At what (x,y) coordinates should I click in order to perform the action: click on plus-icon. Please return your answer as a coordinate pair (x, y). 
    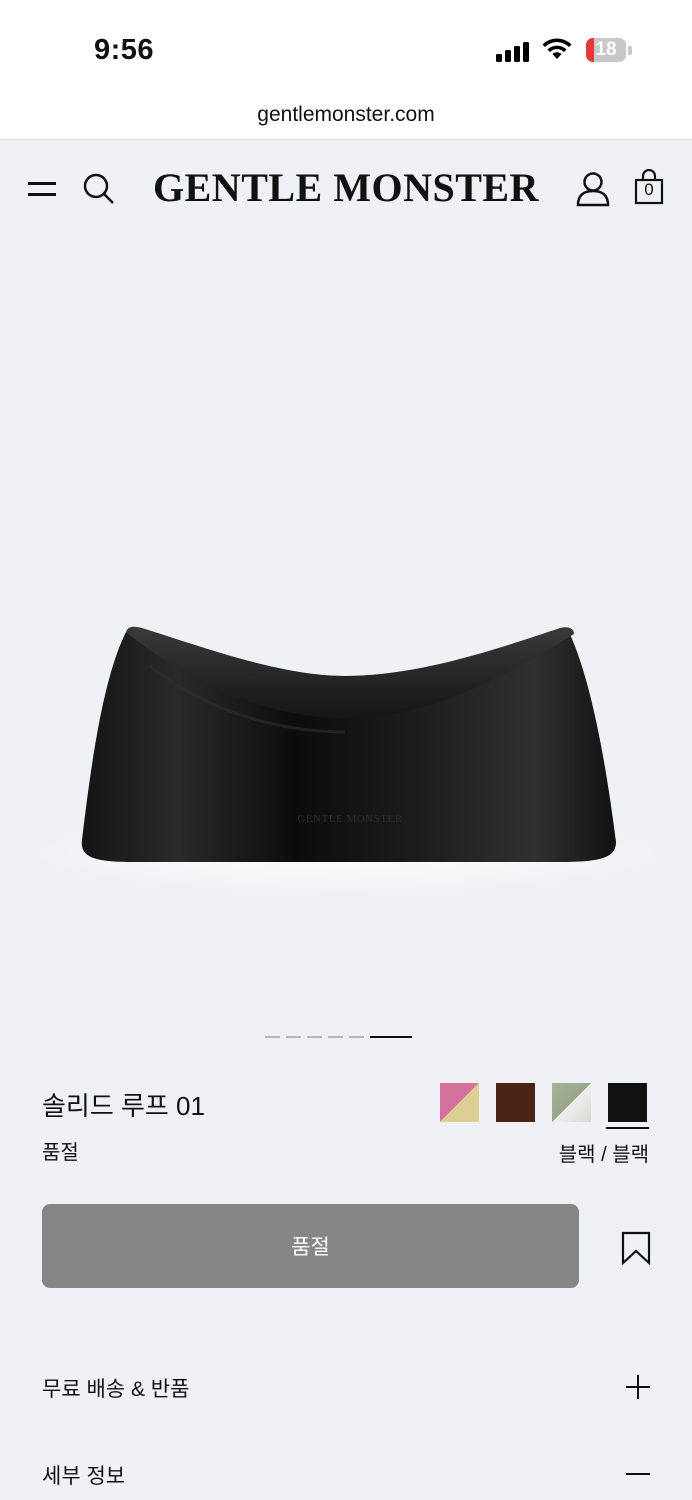
    Looking at the image, I should click on (638, 1387).